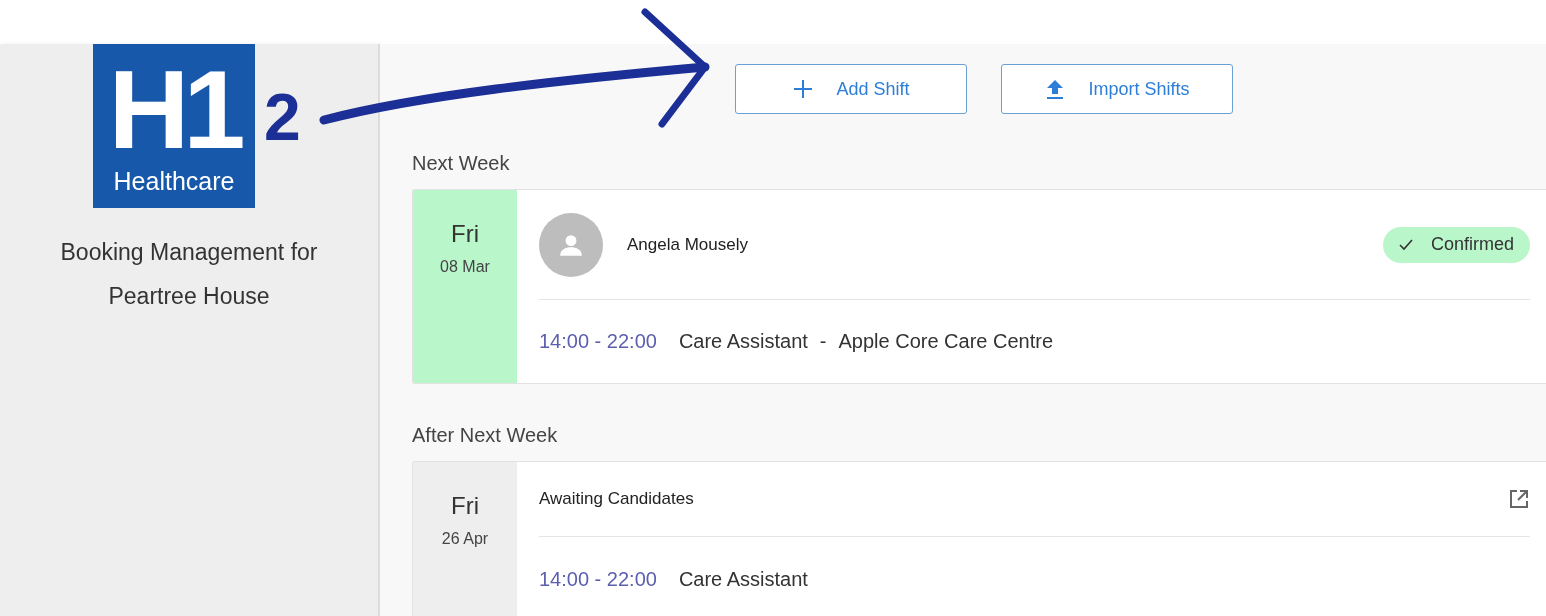 The width and height of the screenshot is (1546, 616). I want to click on add-shift-button: Add Shift, so click(851, 89).